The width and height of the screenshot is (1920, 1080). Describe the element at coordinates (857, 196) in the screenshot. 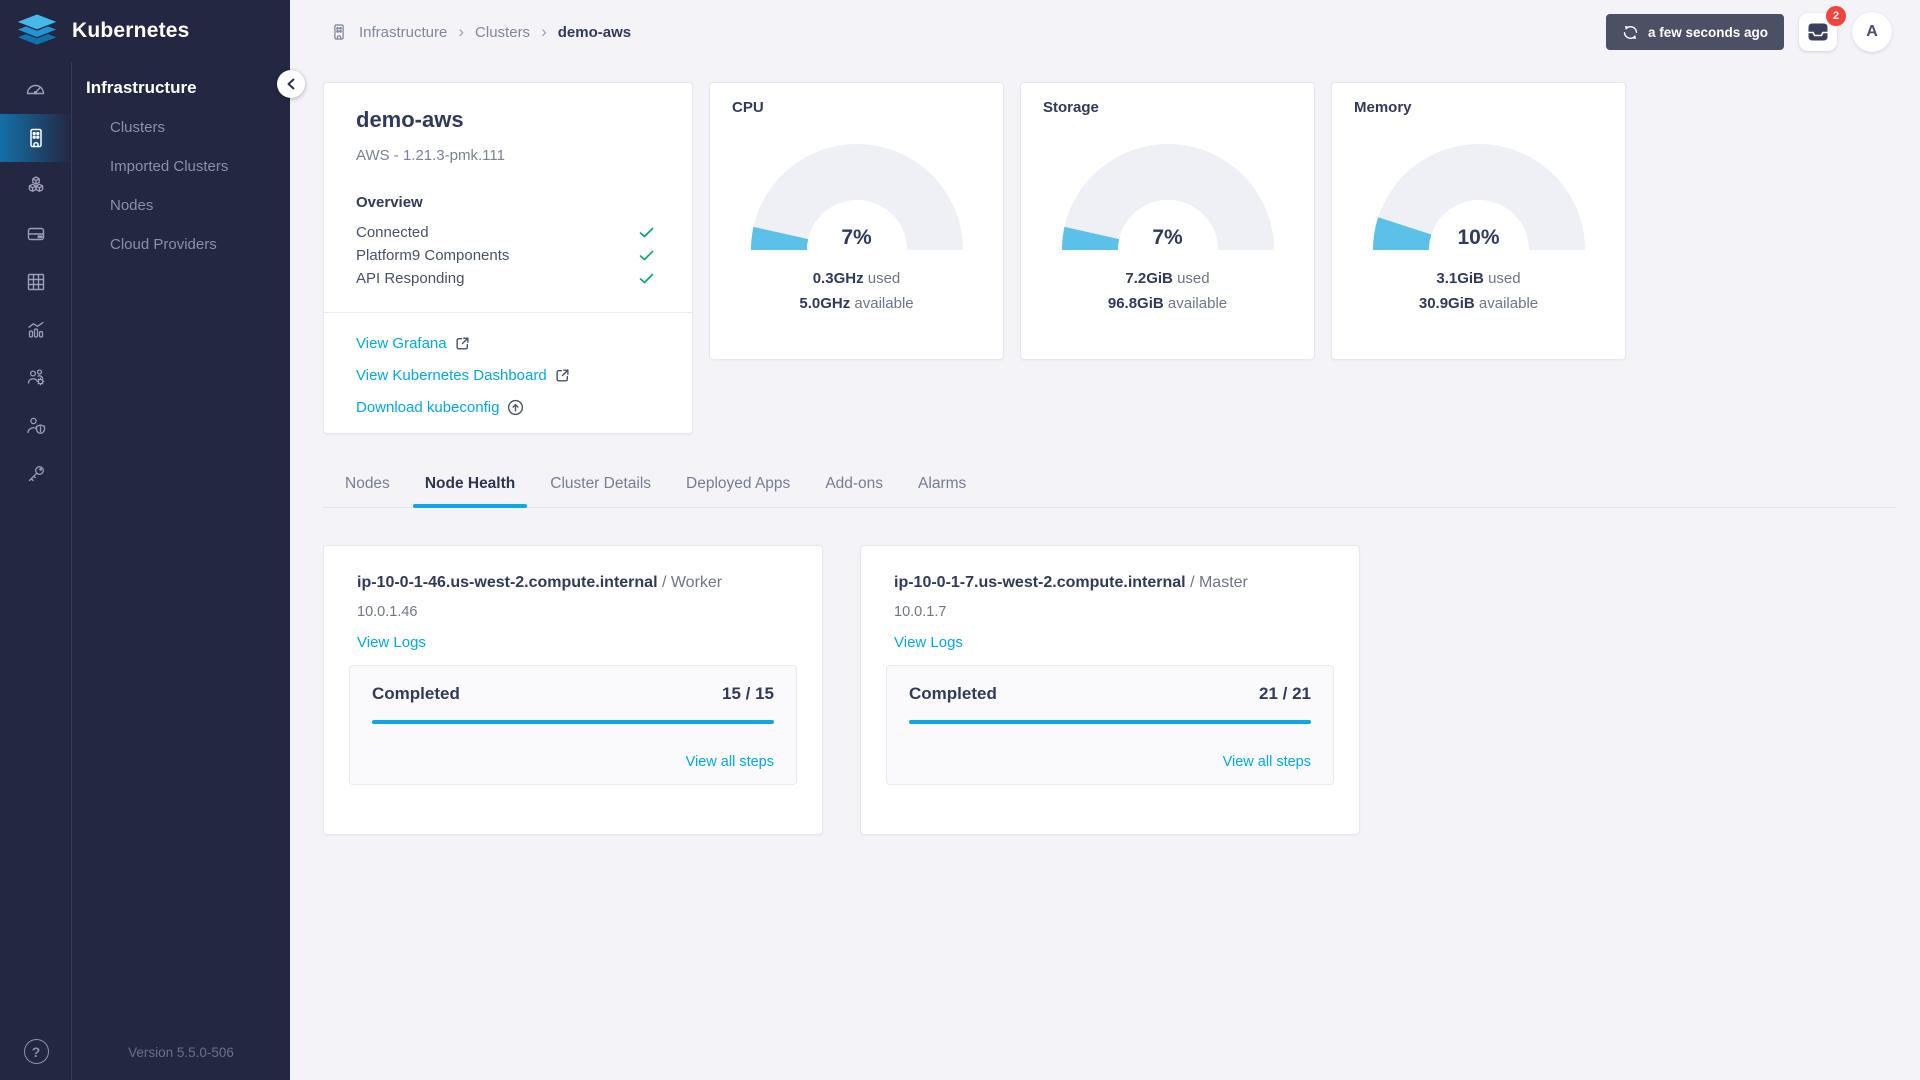

I see `cpu-gauge: 7%` at that location.